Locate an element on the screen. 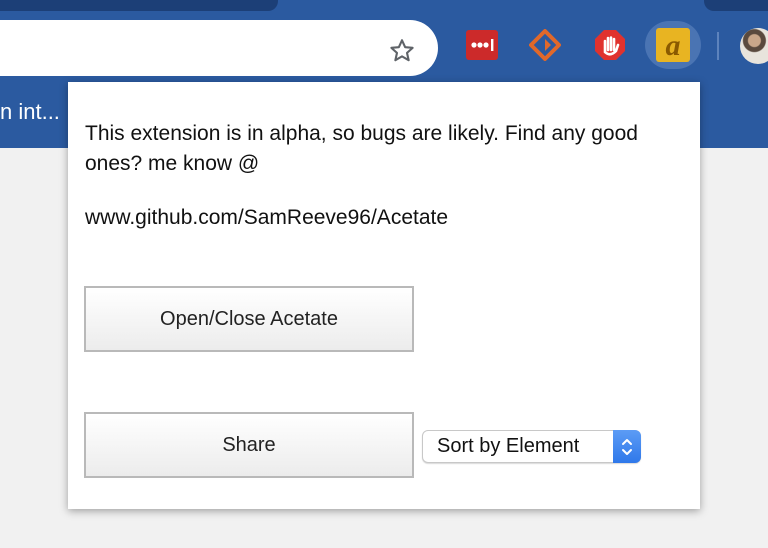 The width and height of the screenshot is (768, 548). profile-avatar is located at coordinates (754, 46).